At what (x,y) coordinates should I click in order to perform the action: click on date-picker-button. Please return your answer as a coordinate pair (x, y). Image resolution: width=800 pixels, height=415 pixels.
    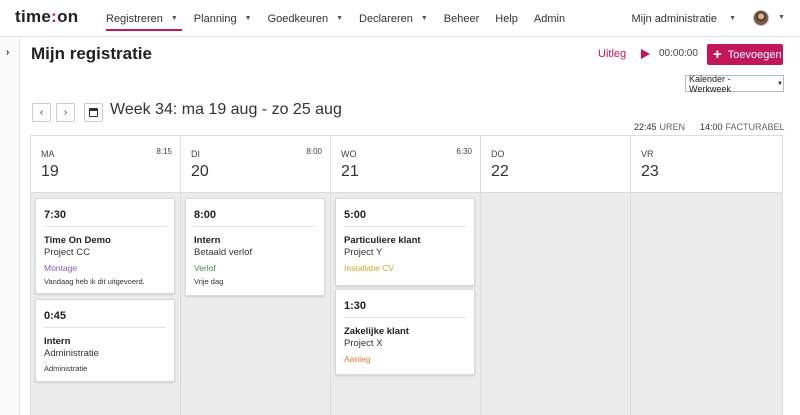
    Looking at the image, I should click on (93, 112).